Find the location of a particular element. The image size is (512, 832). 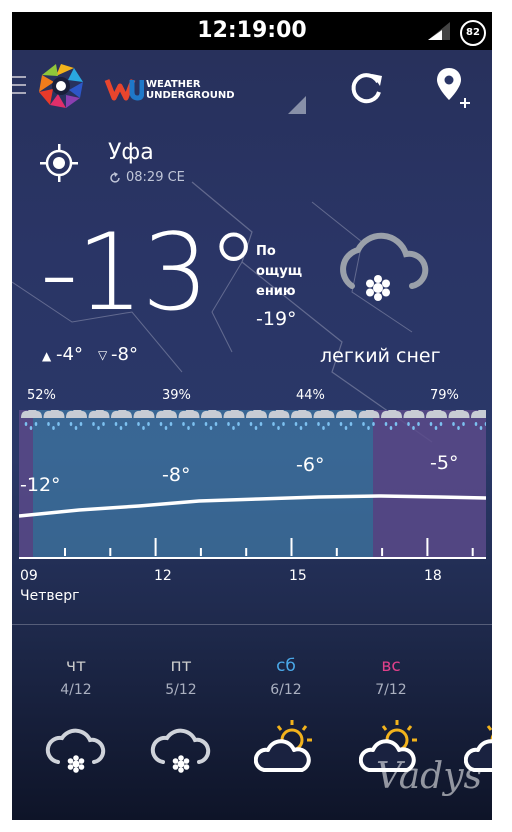

precip-label-1: 52% is located at coordinates (41, 395).